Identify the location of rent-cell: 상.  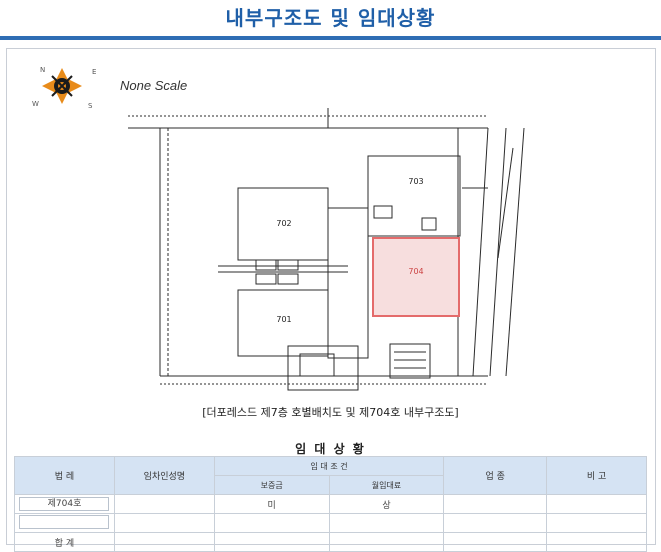
(386, 504).